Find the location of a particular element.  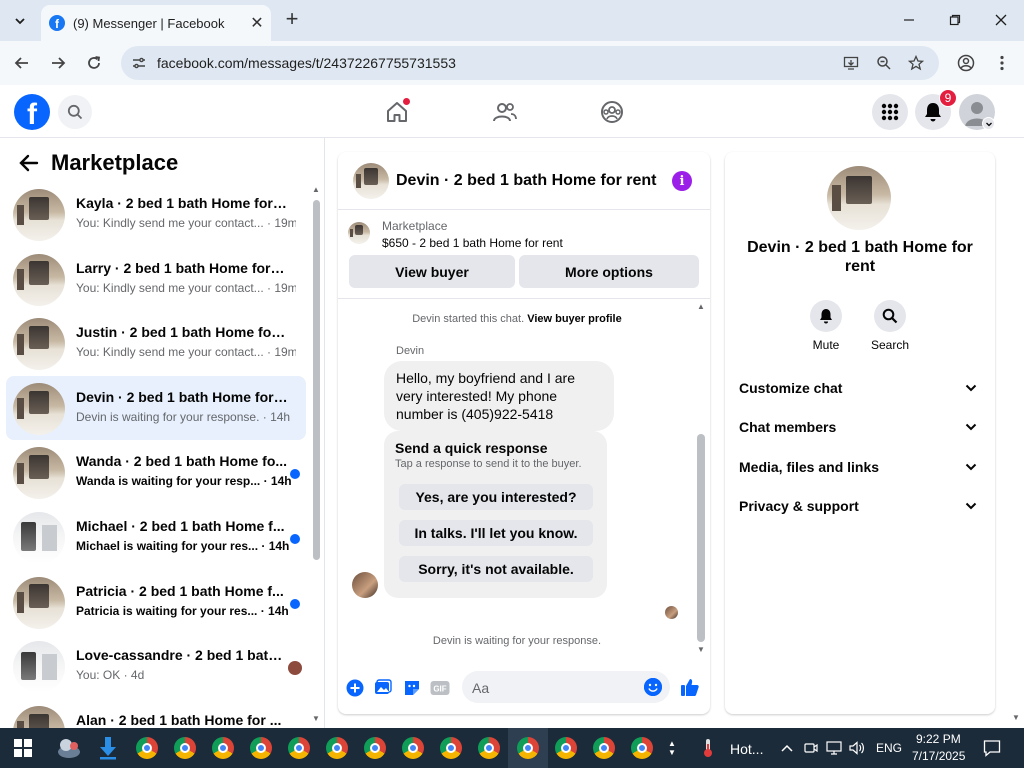

customize-chat-section: Customize chat is located at coordinates (860, 388).